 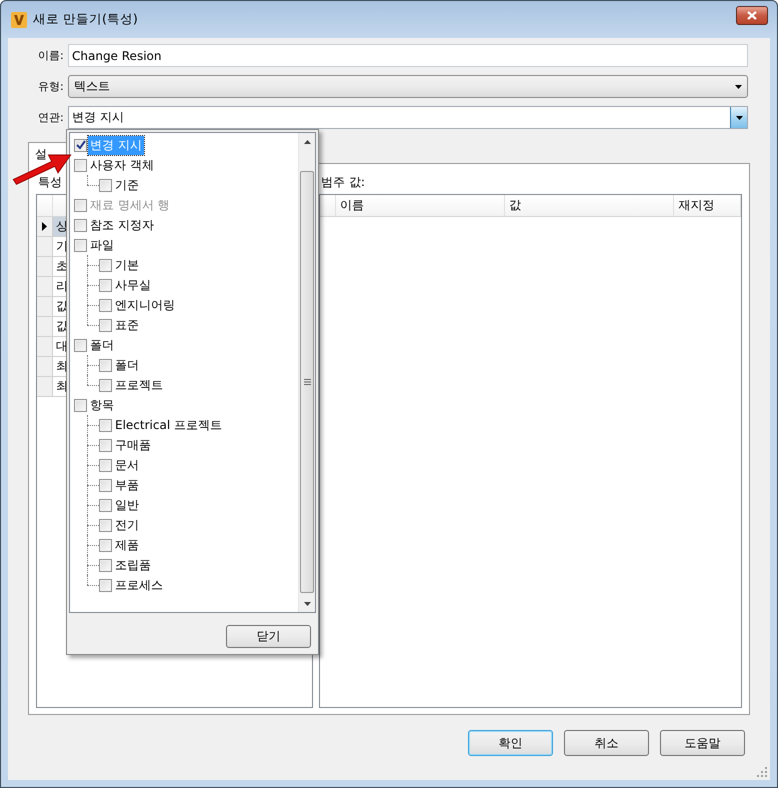 I want to click on field-label: 유형:, so click(x=51, y=86).